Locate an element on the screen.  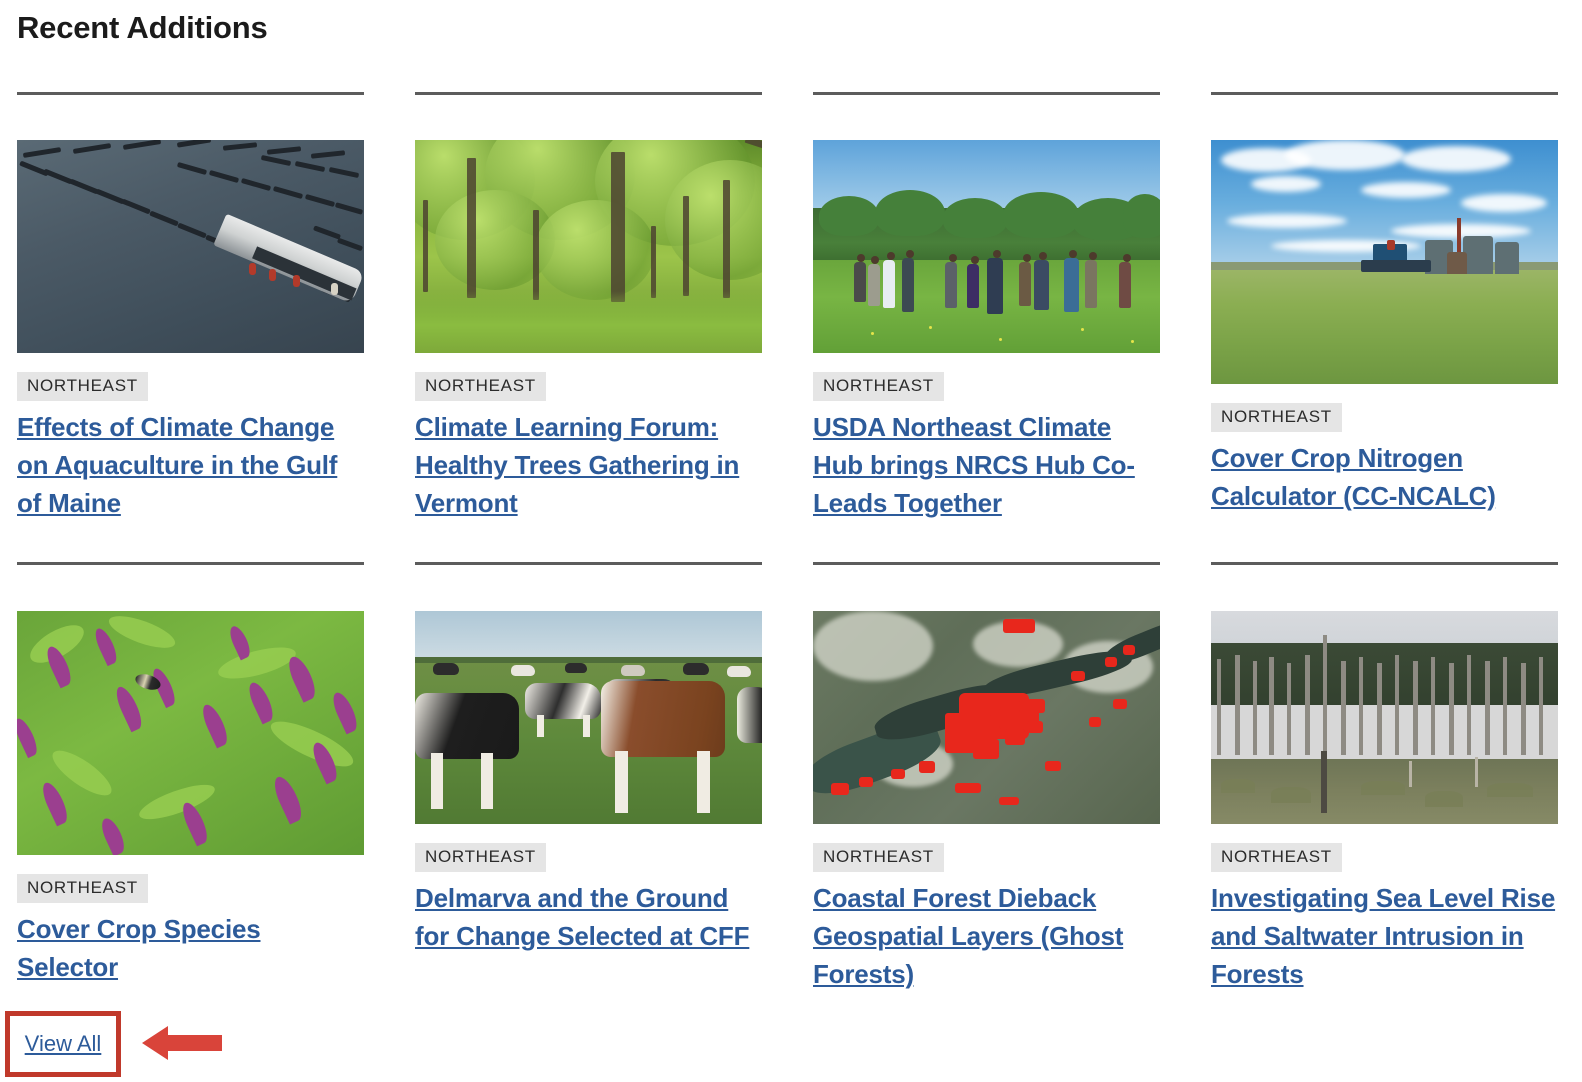
tractor-in-cover-crop-field-photo is located at coordinates (1384, 262).